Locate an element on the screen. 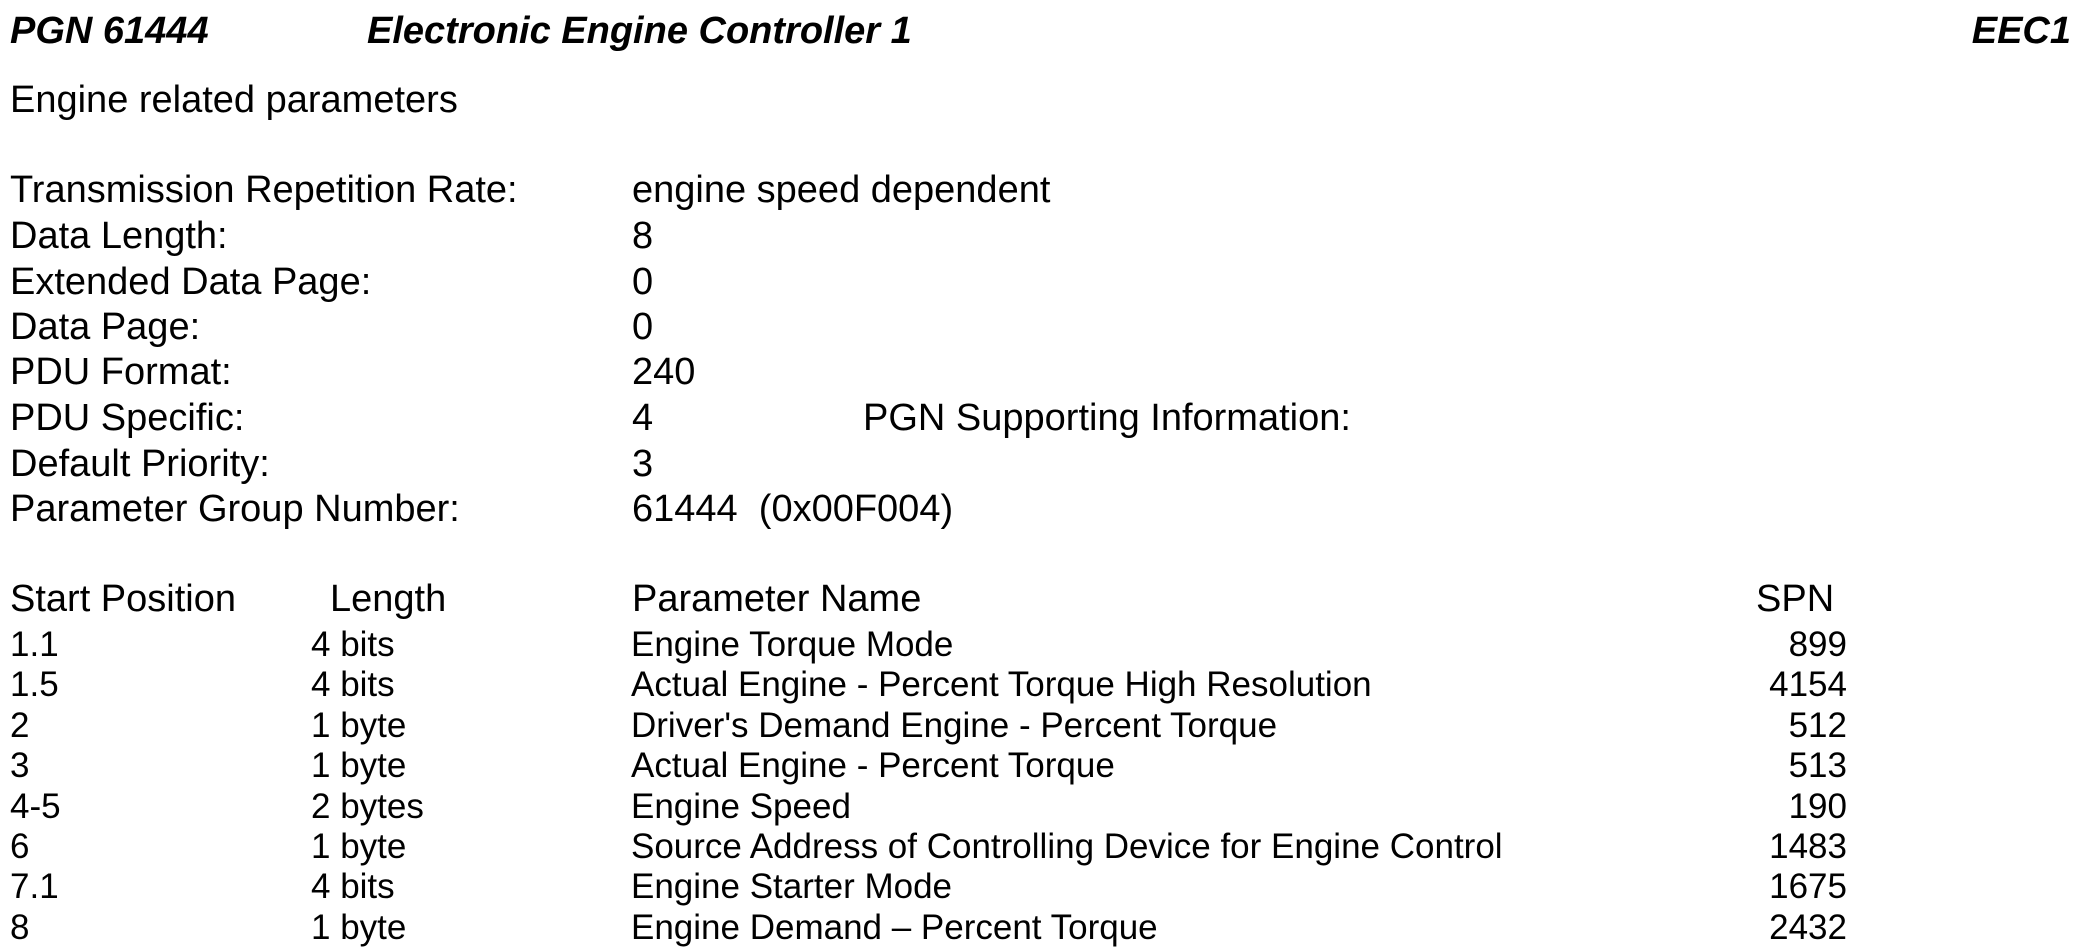  row-spn: 190 is located at coordinates (1817, 806).